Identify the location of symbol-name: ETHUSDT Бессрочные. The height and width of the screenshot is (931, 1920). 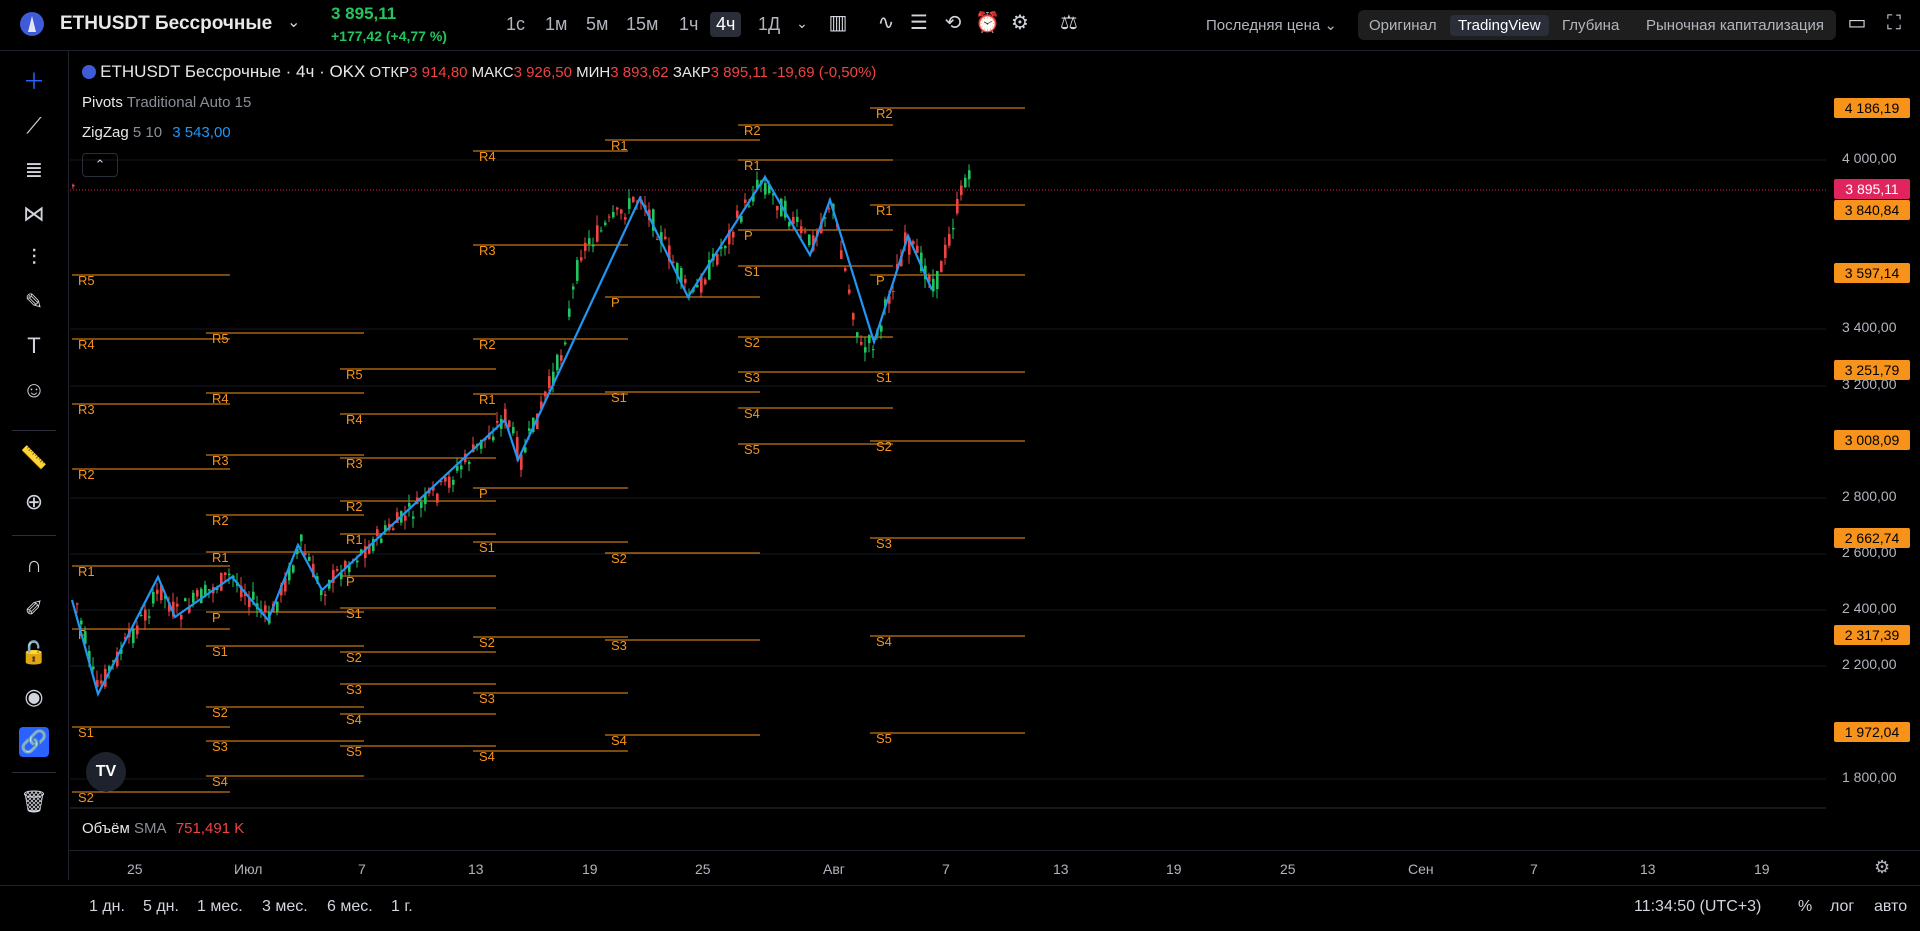
(166, 24).